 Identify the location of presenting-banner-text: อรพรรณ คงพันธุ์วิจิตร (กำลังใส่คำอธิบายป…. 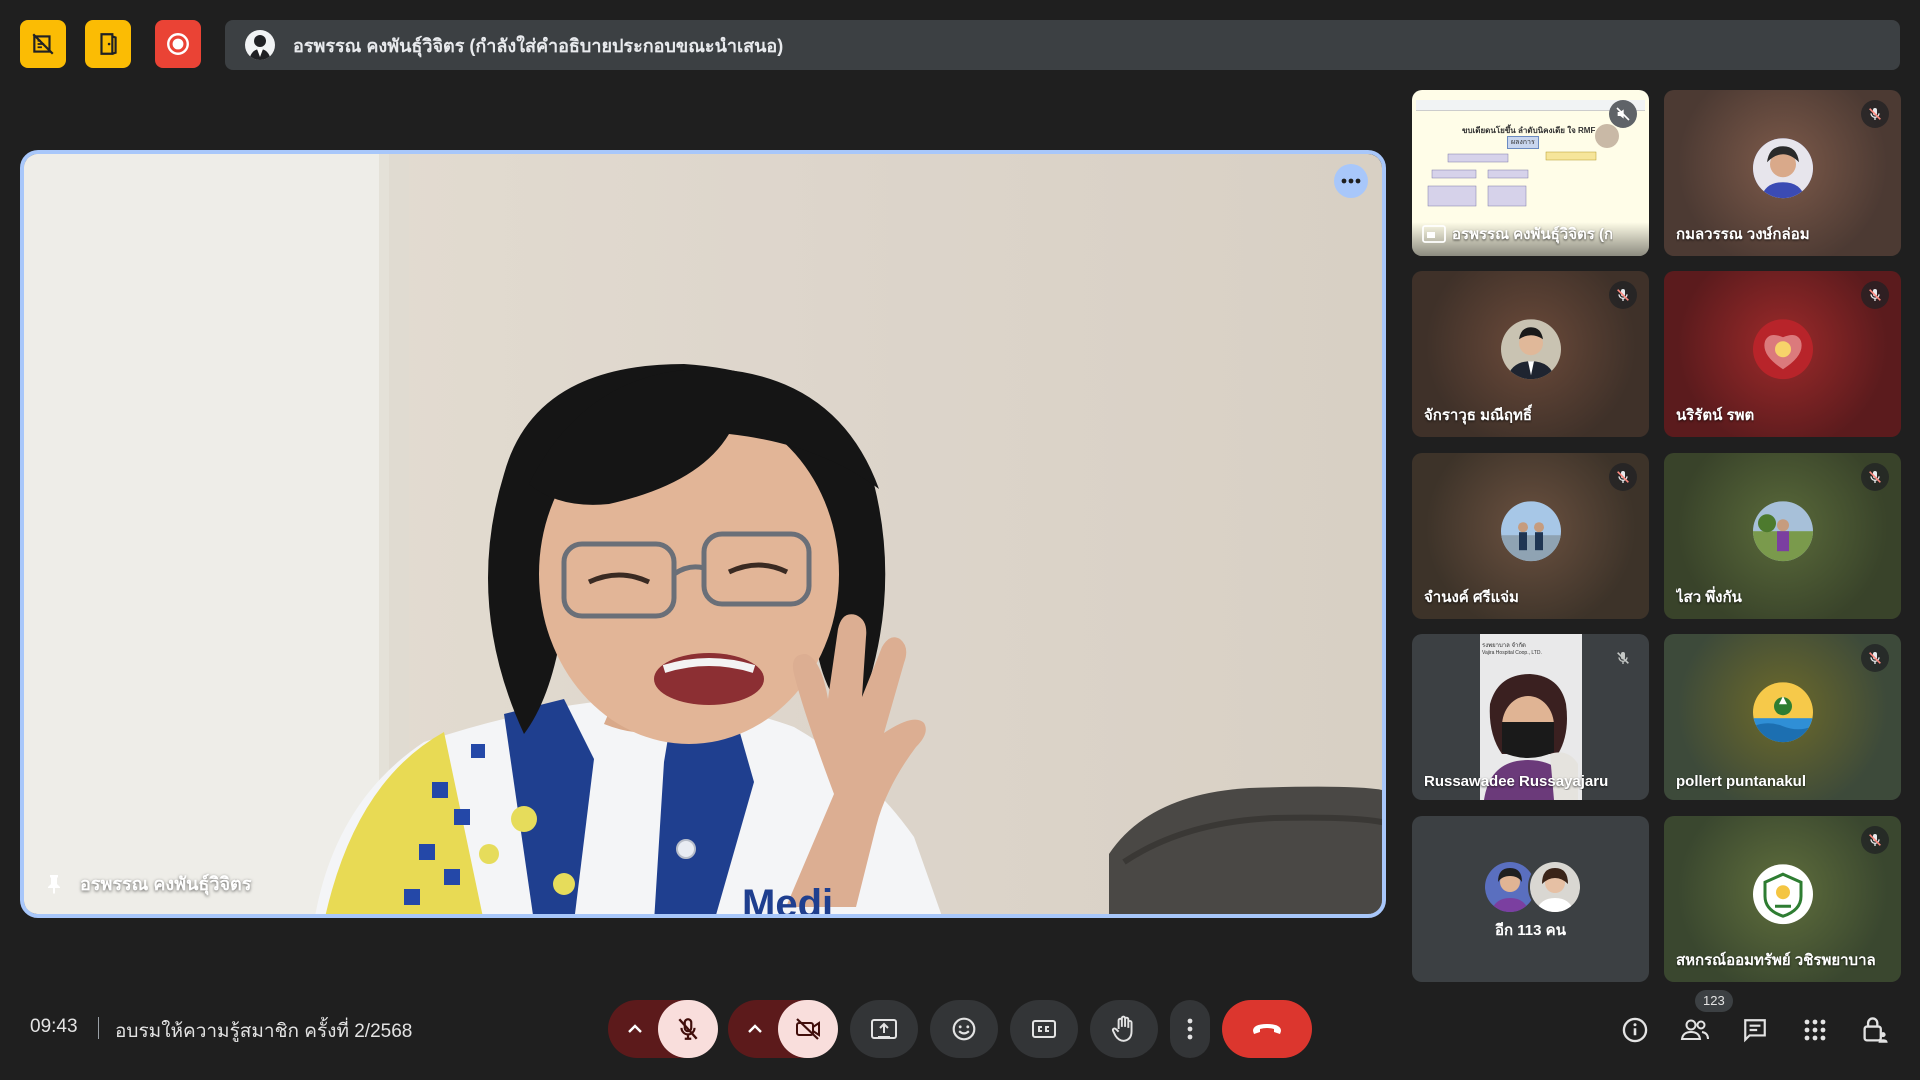
(538, 45).